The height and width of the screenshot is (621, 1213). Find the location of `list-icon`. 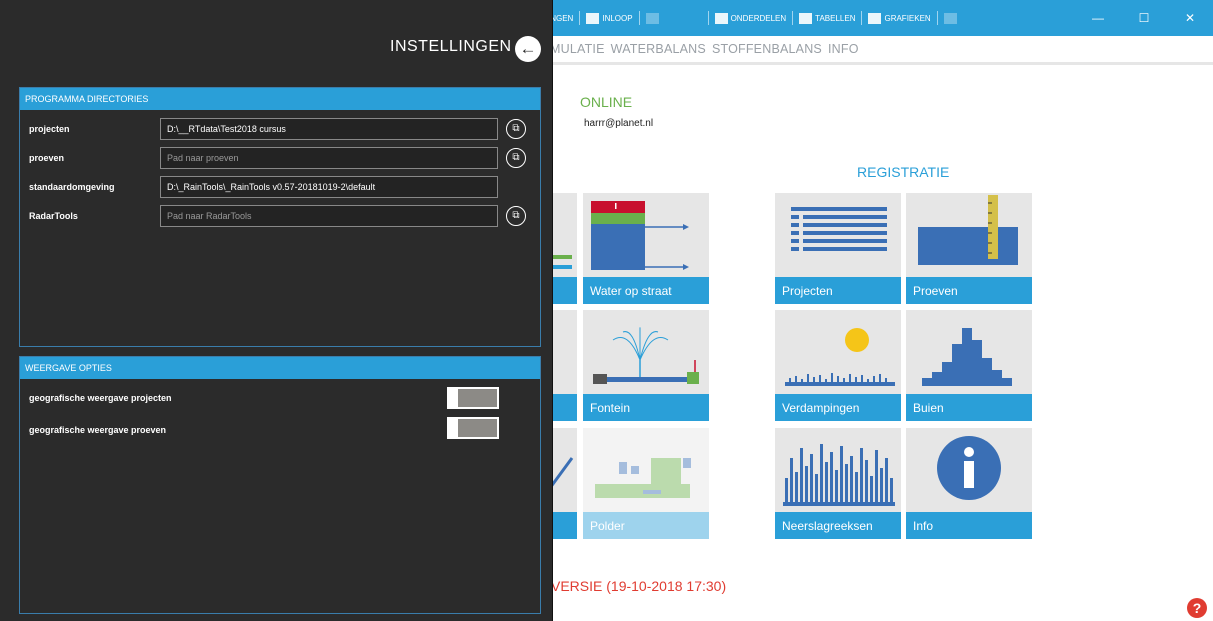

list-icon is located at coordinates (839, 229).